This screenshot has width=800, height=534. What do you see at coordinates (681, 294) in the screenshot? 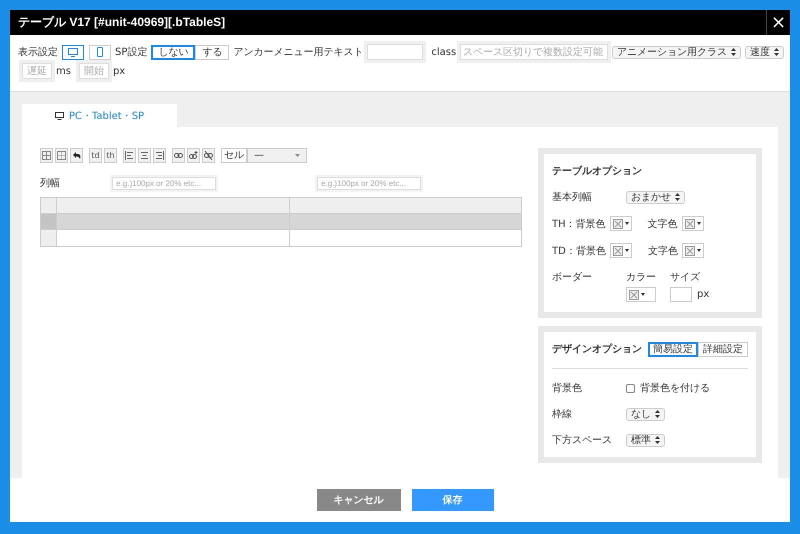
I see `border-size-field` at bounding box center [681, 294].